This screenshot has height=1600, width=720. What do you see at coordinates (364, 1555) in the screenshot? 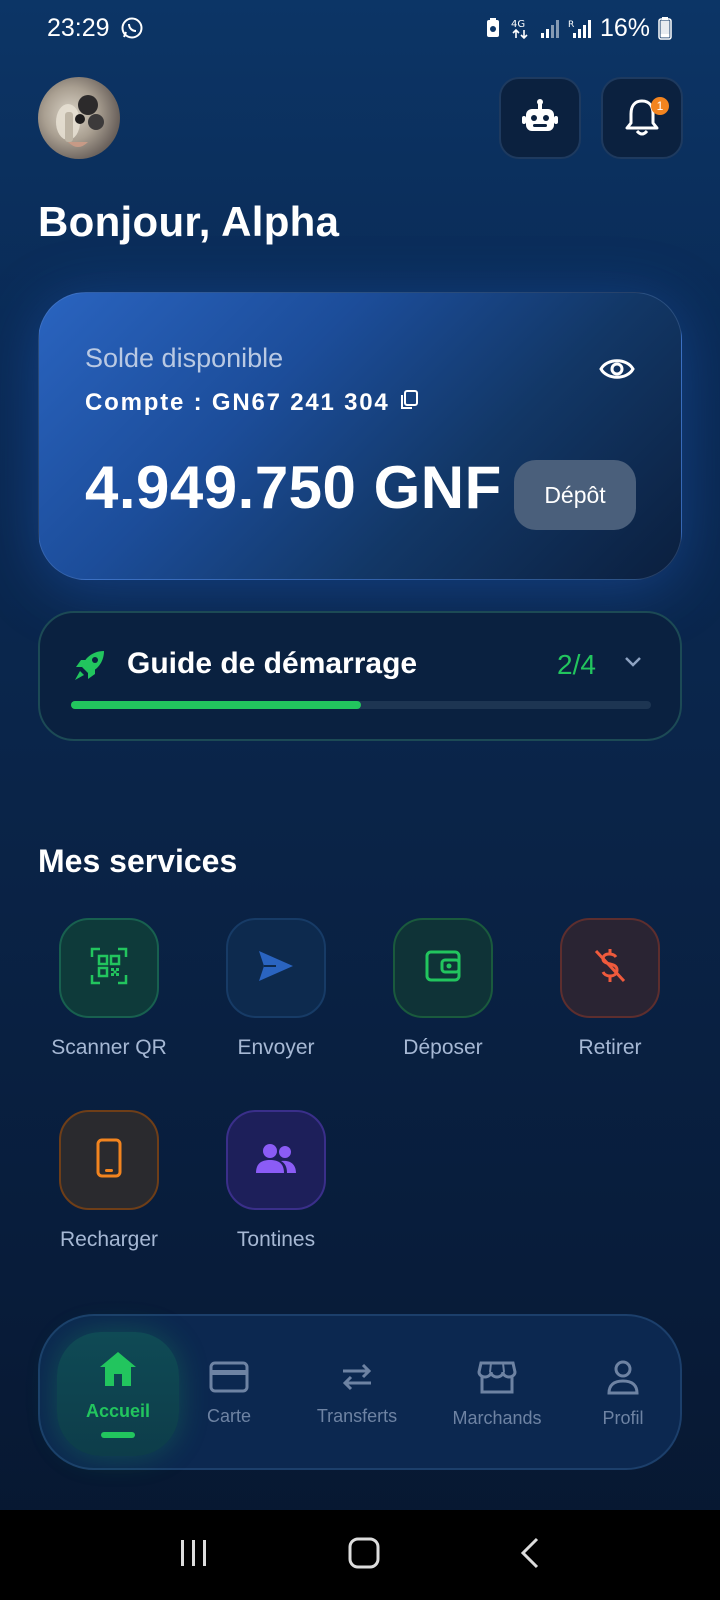
I see `home-button-icon` at bounding box center [364, 1555].